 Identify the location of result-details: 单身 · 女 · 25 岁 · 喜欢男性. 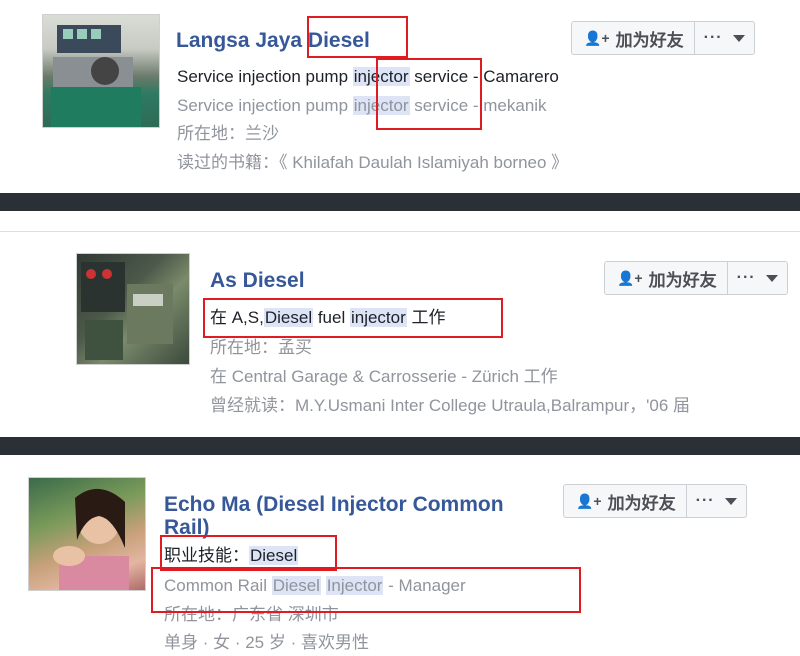
(266, 642).